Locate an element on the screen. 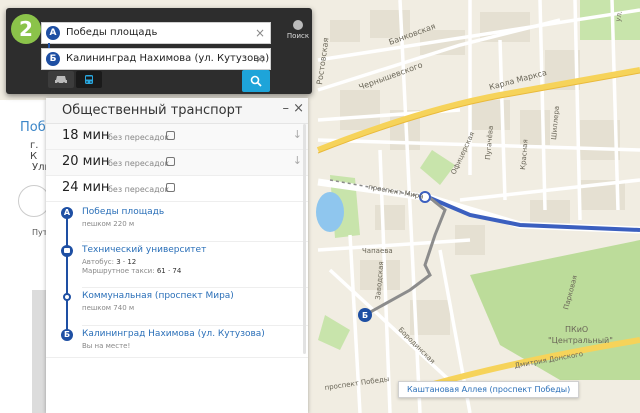 The width and height of the screenshot is (640, 413). close-icon: × is located at coordinates (298, 108).